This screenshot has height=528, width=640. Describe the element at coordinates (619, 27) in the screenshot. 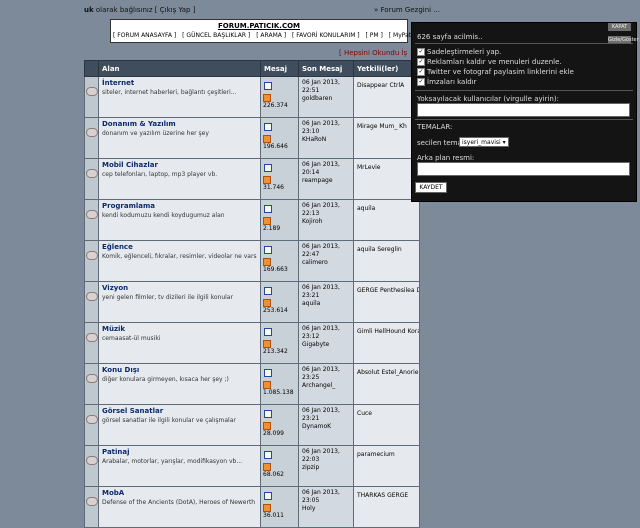

I see `close-button: KAPAT` at that location.